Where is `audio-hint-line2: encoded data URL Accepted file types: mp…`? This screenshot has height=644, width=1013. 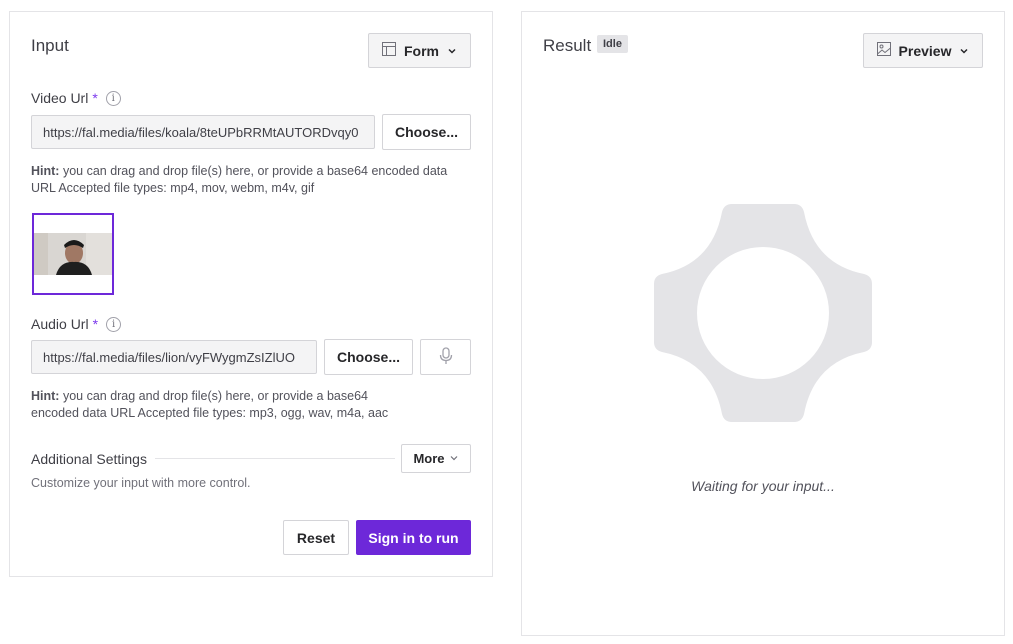
audio-hint-line2: encoded data URL Accepted file types: mp… is located at coordinates (210, 413).